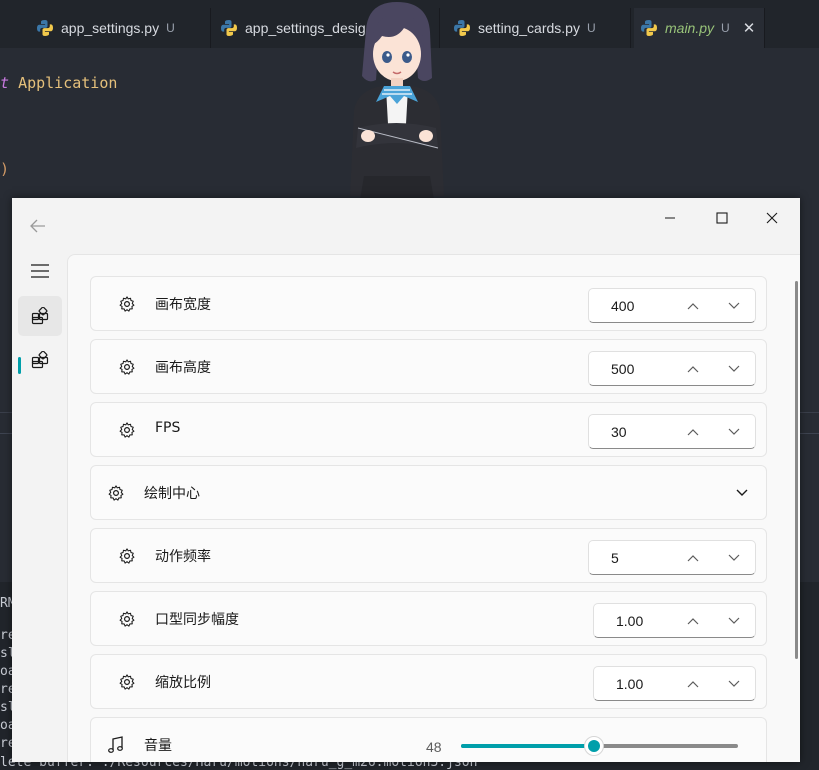 Image resolution: width=819 pixels, height=770 pixels. What do you see at coordinates (428, 555) in the screenshot?
I see `setting-card-motion-frequency: 动作频率 5` at bounding box center [428, 555].